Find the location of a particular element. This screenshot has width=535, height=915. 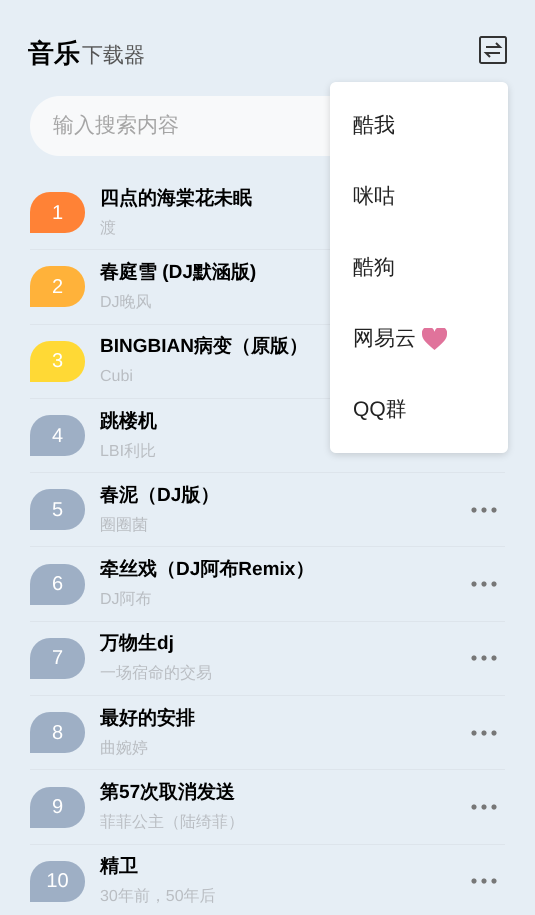

rank-badge: 8 is located at coordinates (57, 733).